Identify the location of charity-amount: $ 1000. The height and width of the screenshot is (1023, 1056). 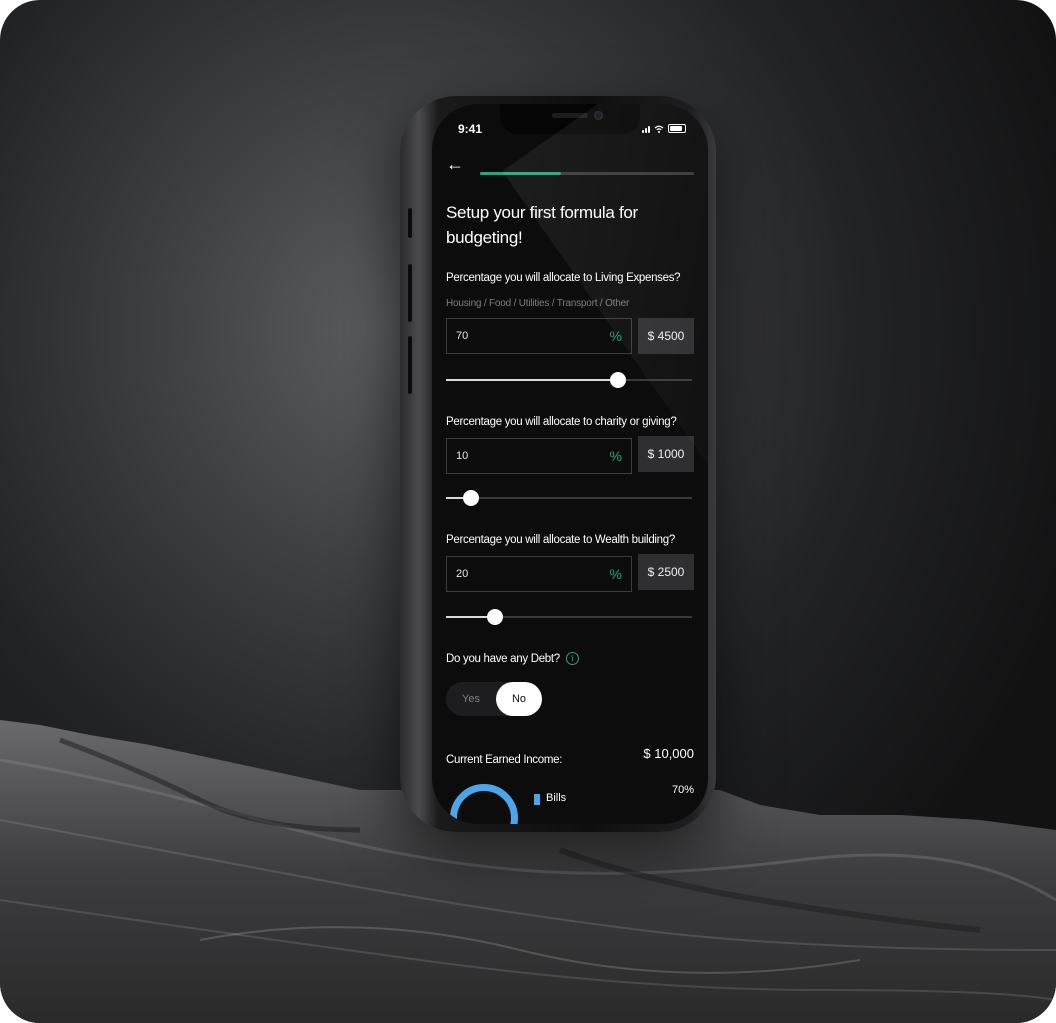
(666, 454).